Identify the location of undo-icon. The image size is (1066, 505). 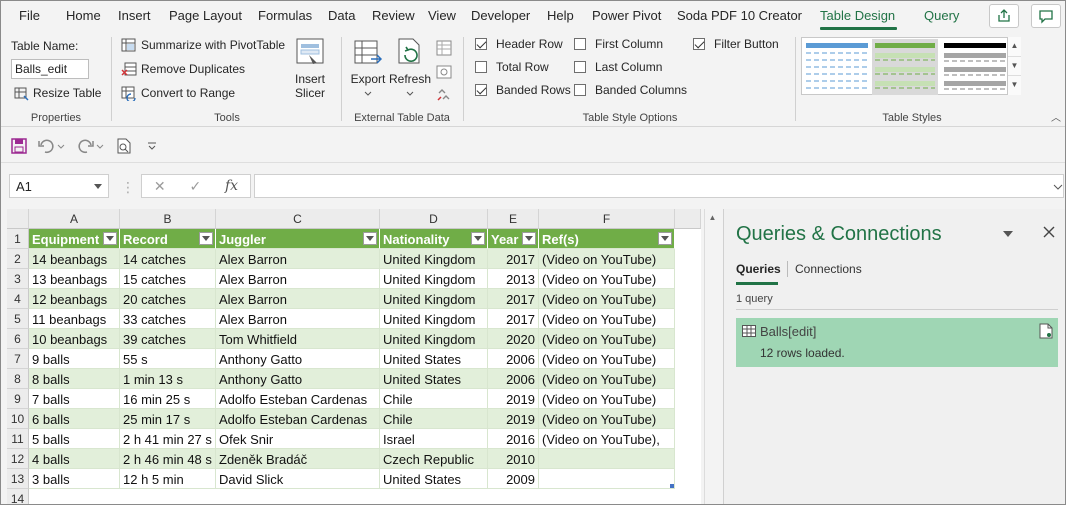
(51, 146).